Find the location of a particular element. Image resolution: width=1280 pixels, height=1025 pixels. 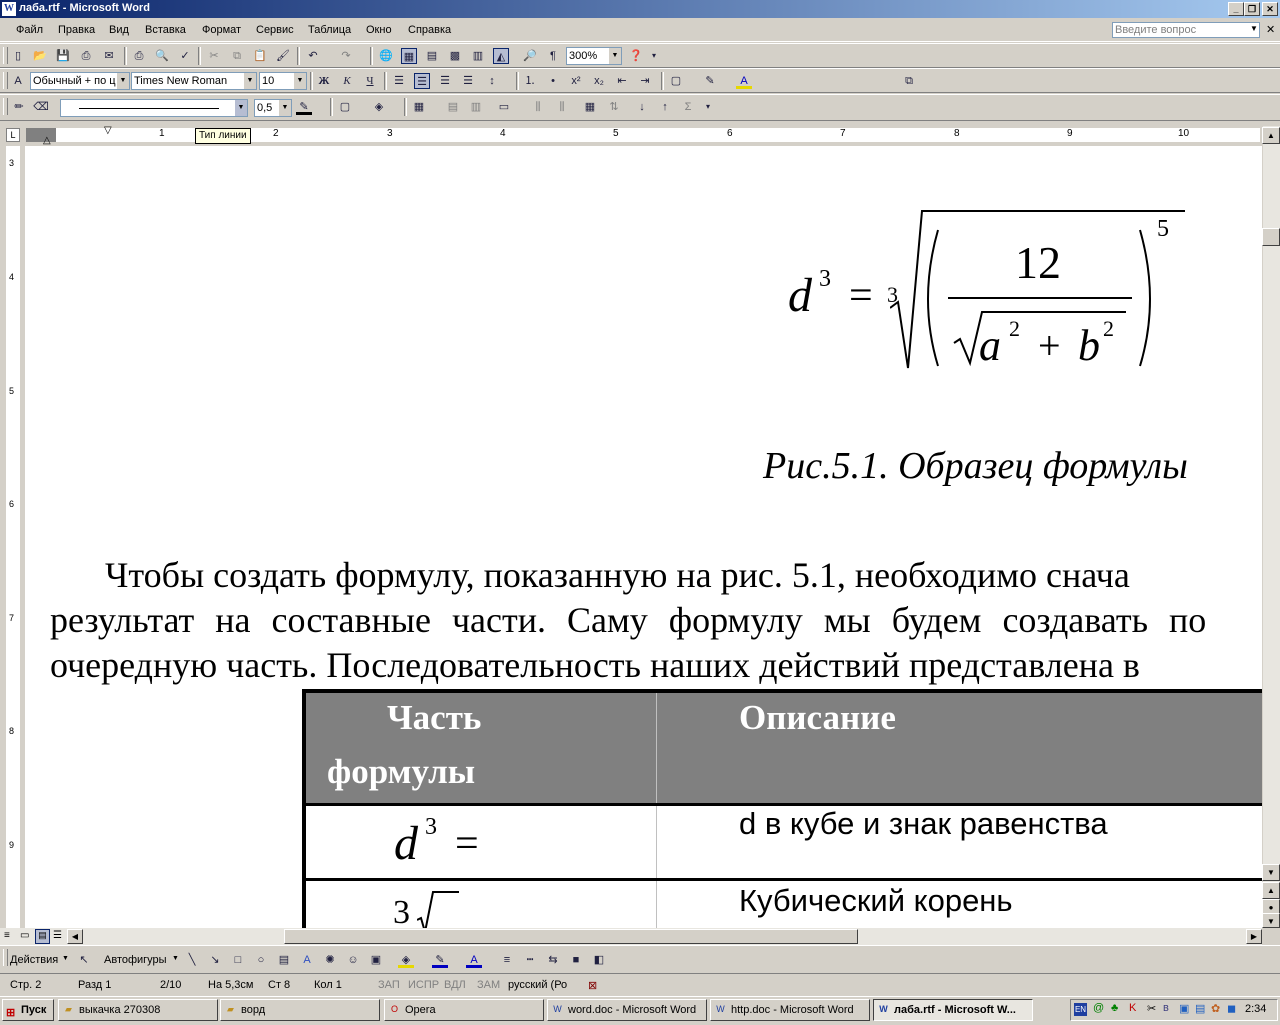

text-direction-icon: ⇅ is located at coordinates (614, 107).